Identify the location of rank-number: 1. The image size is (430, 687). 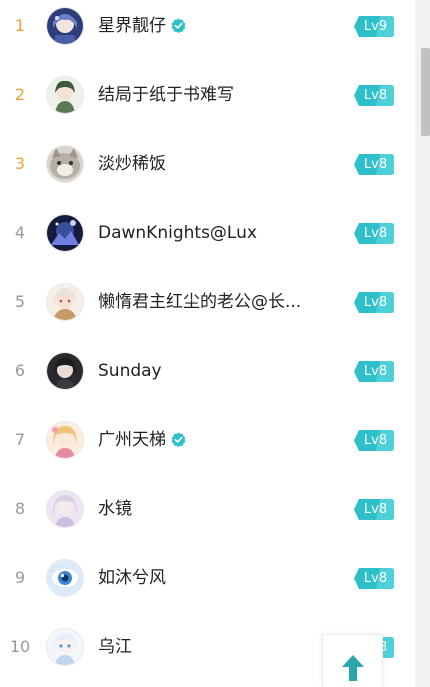
(20, 25).